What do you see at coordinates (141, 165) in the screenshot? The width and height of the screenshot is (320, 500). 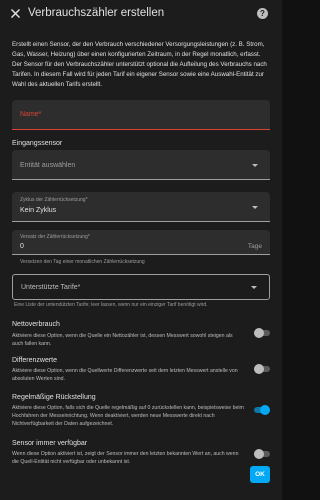 I see `entity-picker: Entität auswählen` at bounding box center [141, 165].